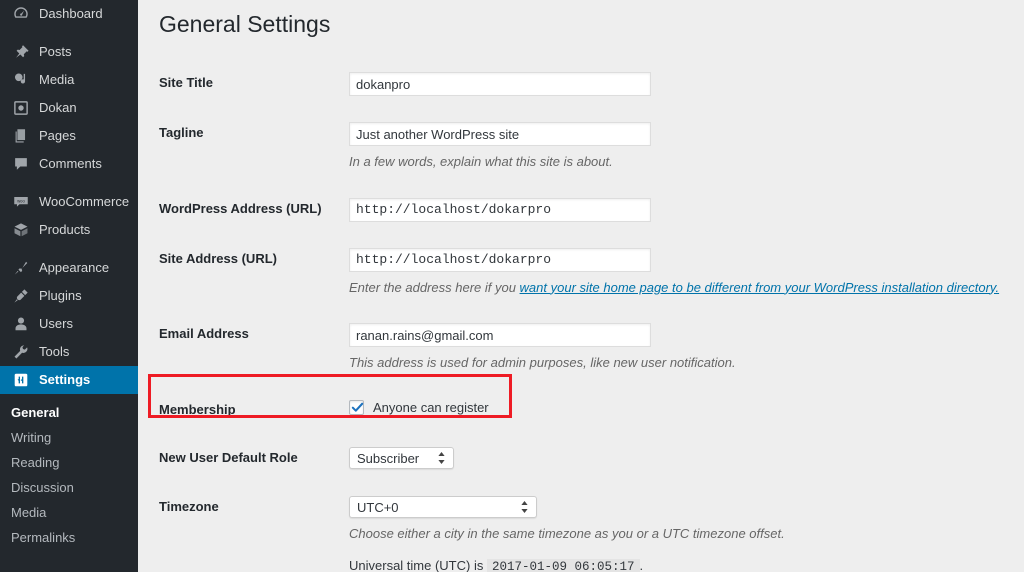  I want to click on sidebar-item-label: Dokan, so click(58, 107).